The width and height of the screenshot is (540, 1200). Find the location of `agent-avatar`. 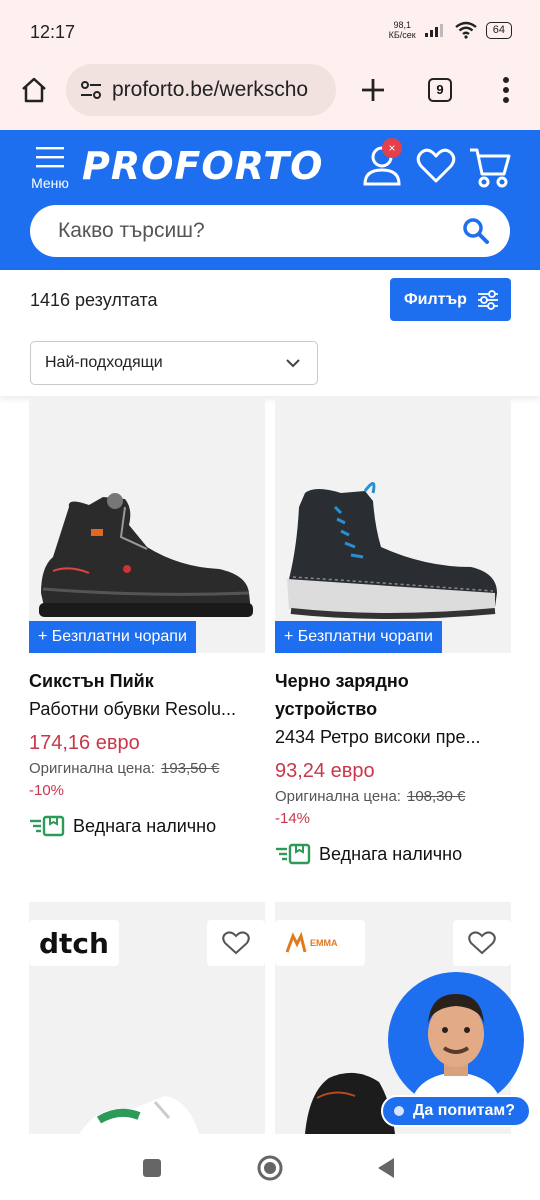

agent-avatar is located at coordinates (456, 1051).